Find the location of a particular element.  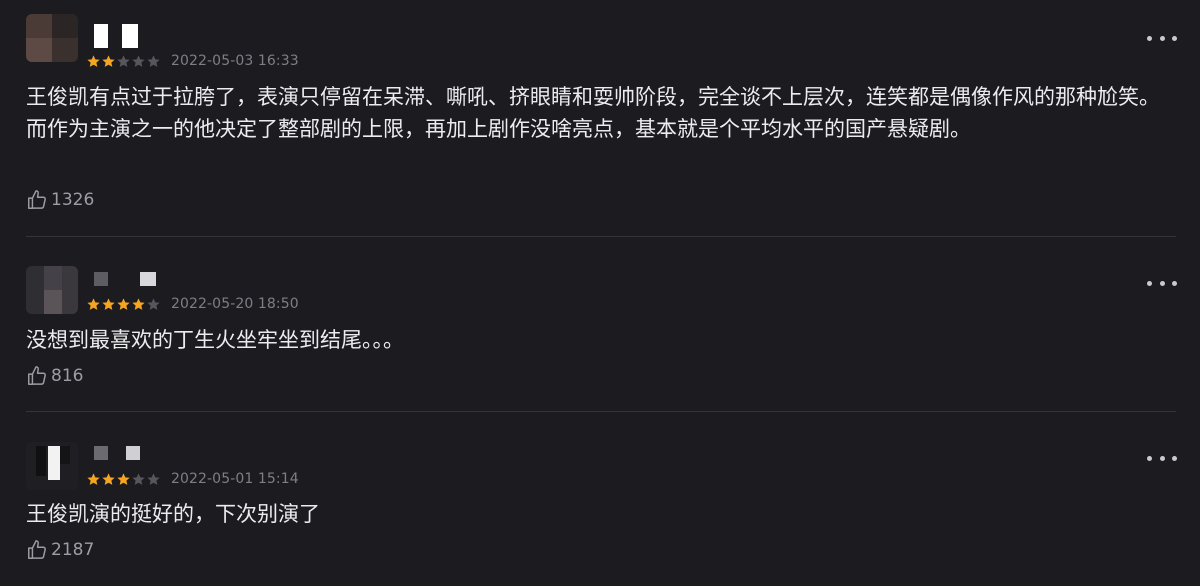

like-count: 2187 is located at coordinates (73, 550).